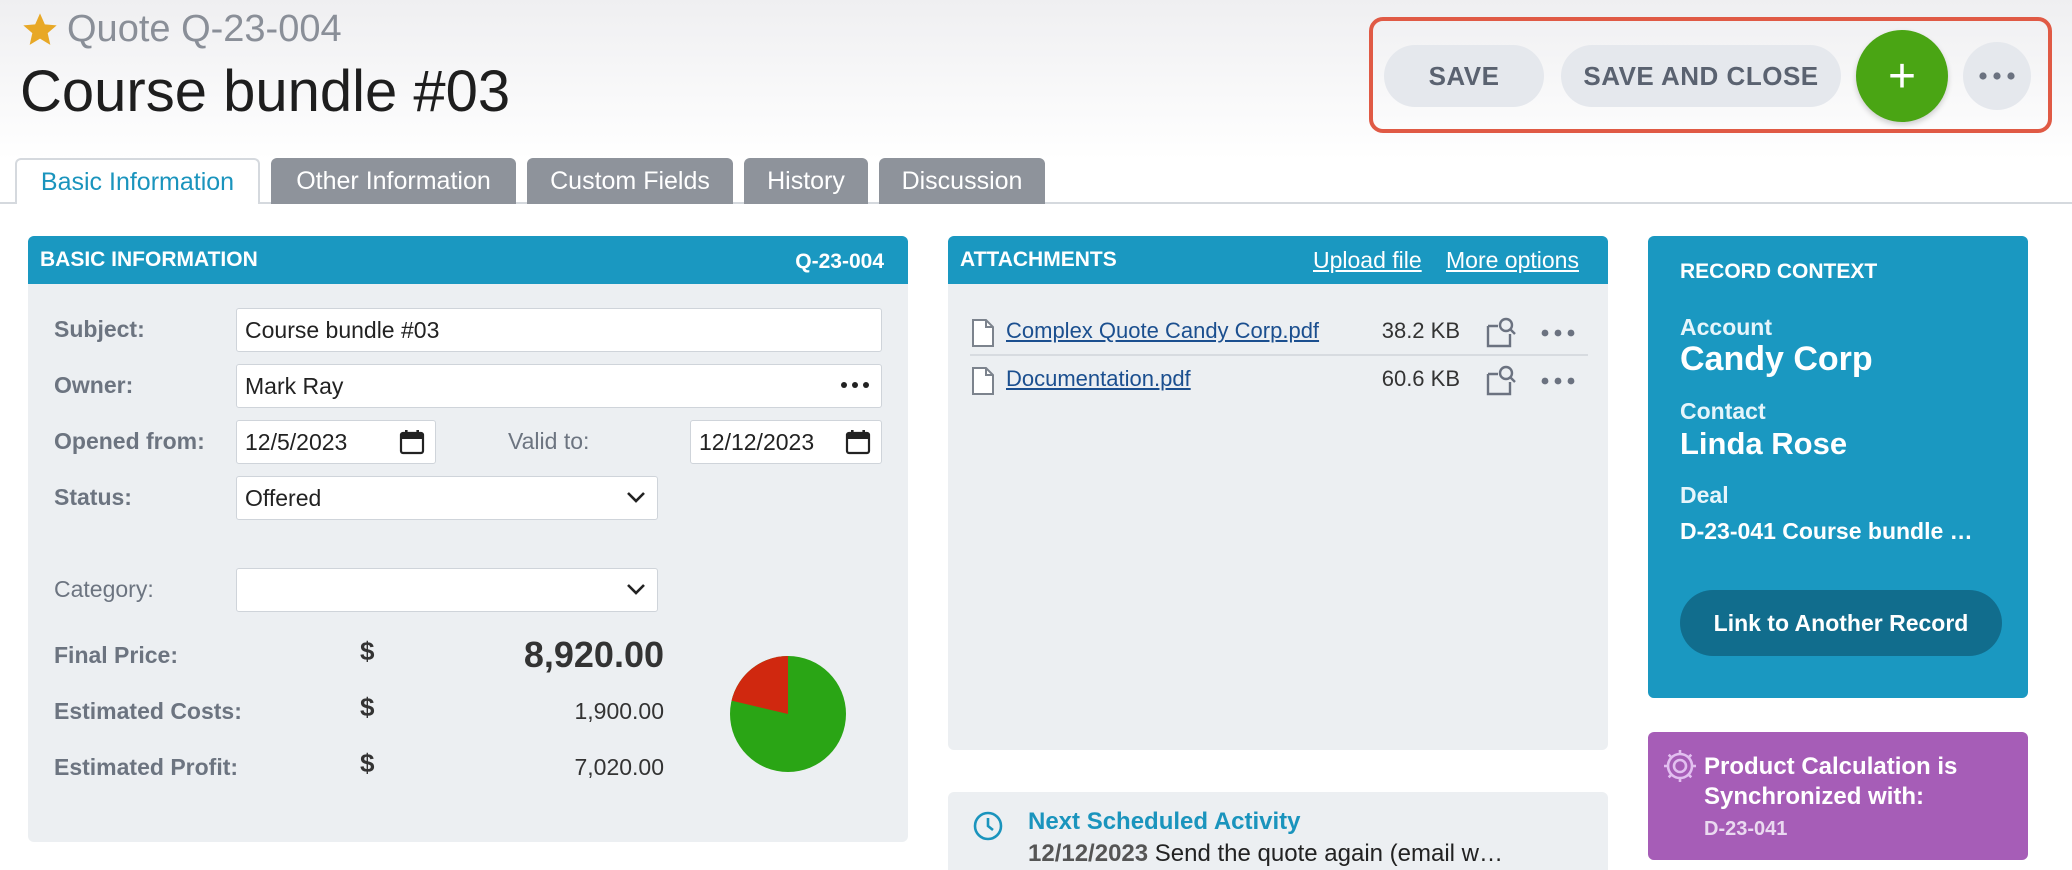 The height and width of the screenshot is (870, 2072). I want to click on estimated-profit-value: 7,020.00, so click(619, 767).